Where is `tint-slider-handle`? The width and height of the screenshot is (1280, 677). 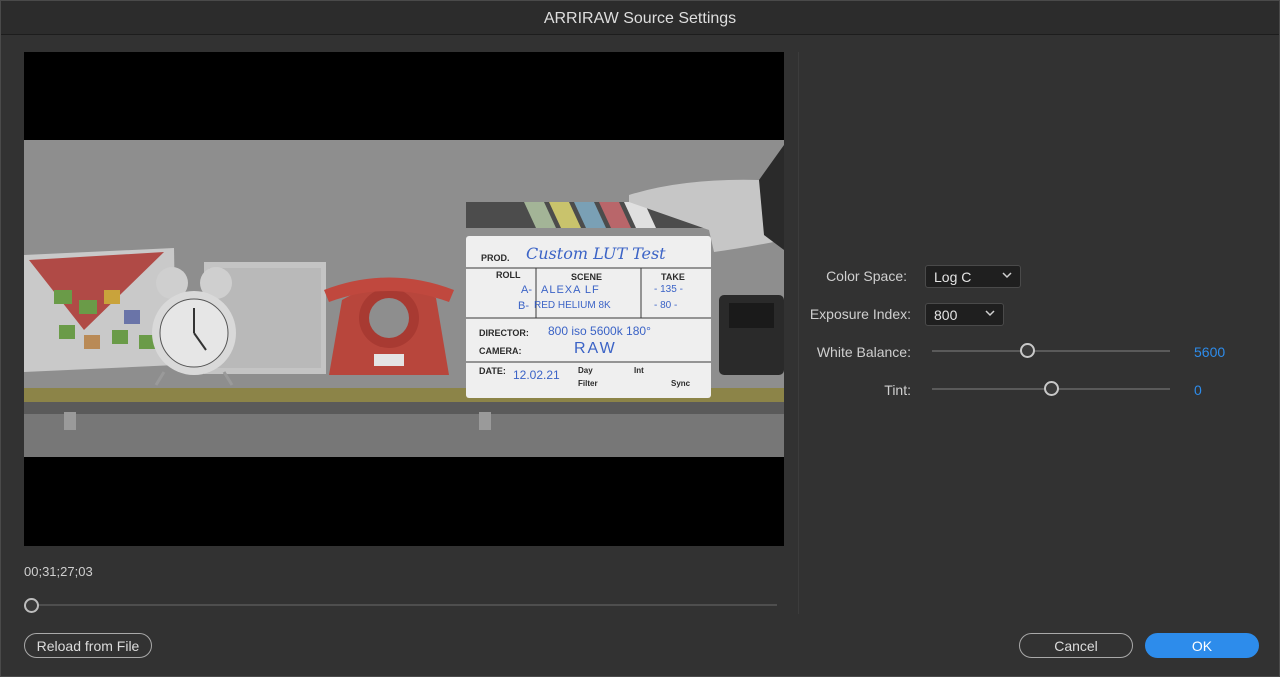 tint-slider-handle is located at coordinates (1051, 388).